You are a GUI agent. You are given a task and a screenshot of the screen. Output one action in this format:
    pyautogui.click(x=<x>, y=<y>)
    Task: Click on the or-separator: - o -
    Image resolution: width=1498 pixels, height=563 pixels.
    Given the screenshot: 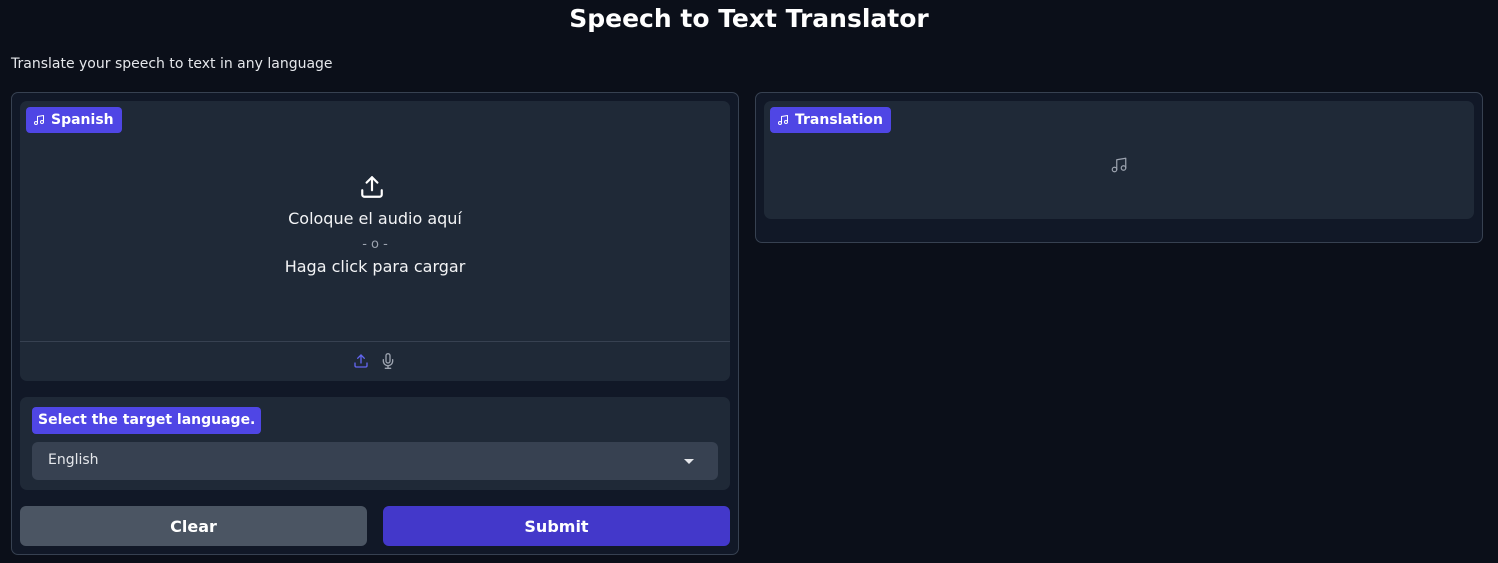 What is the action you would take?
    pyautogui.click(x=375, y=244)
    